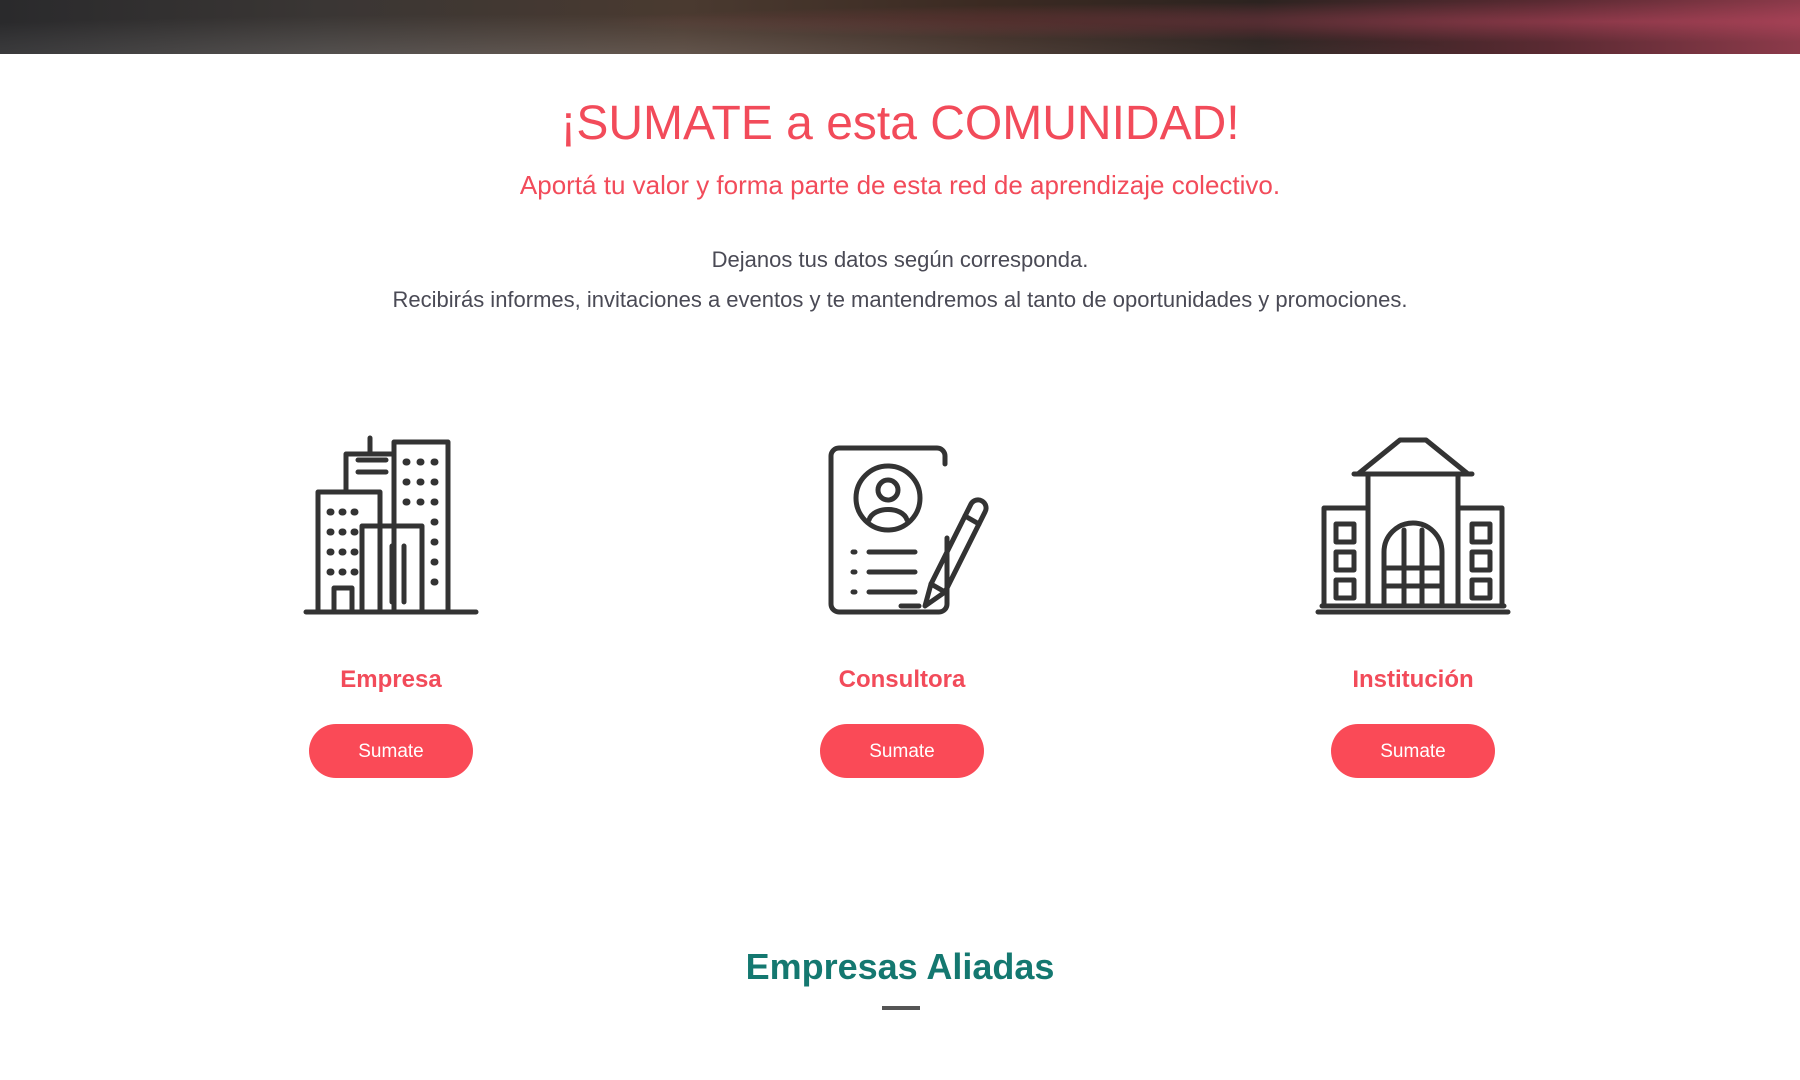  I want to click on card-consultora: Consultora Sumate, so click(902, 600).